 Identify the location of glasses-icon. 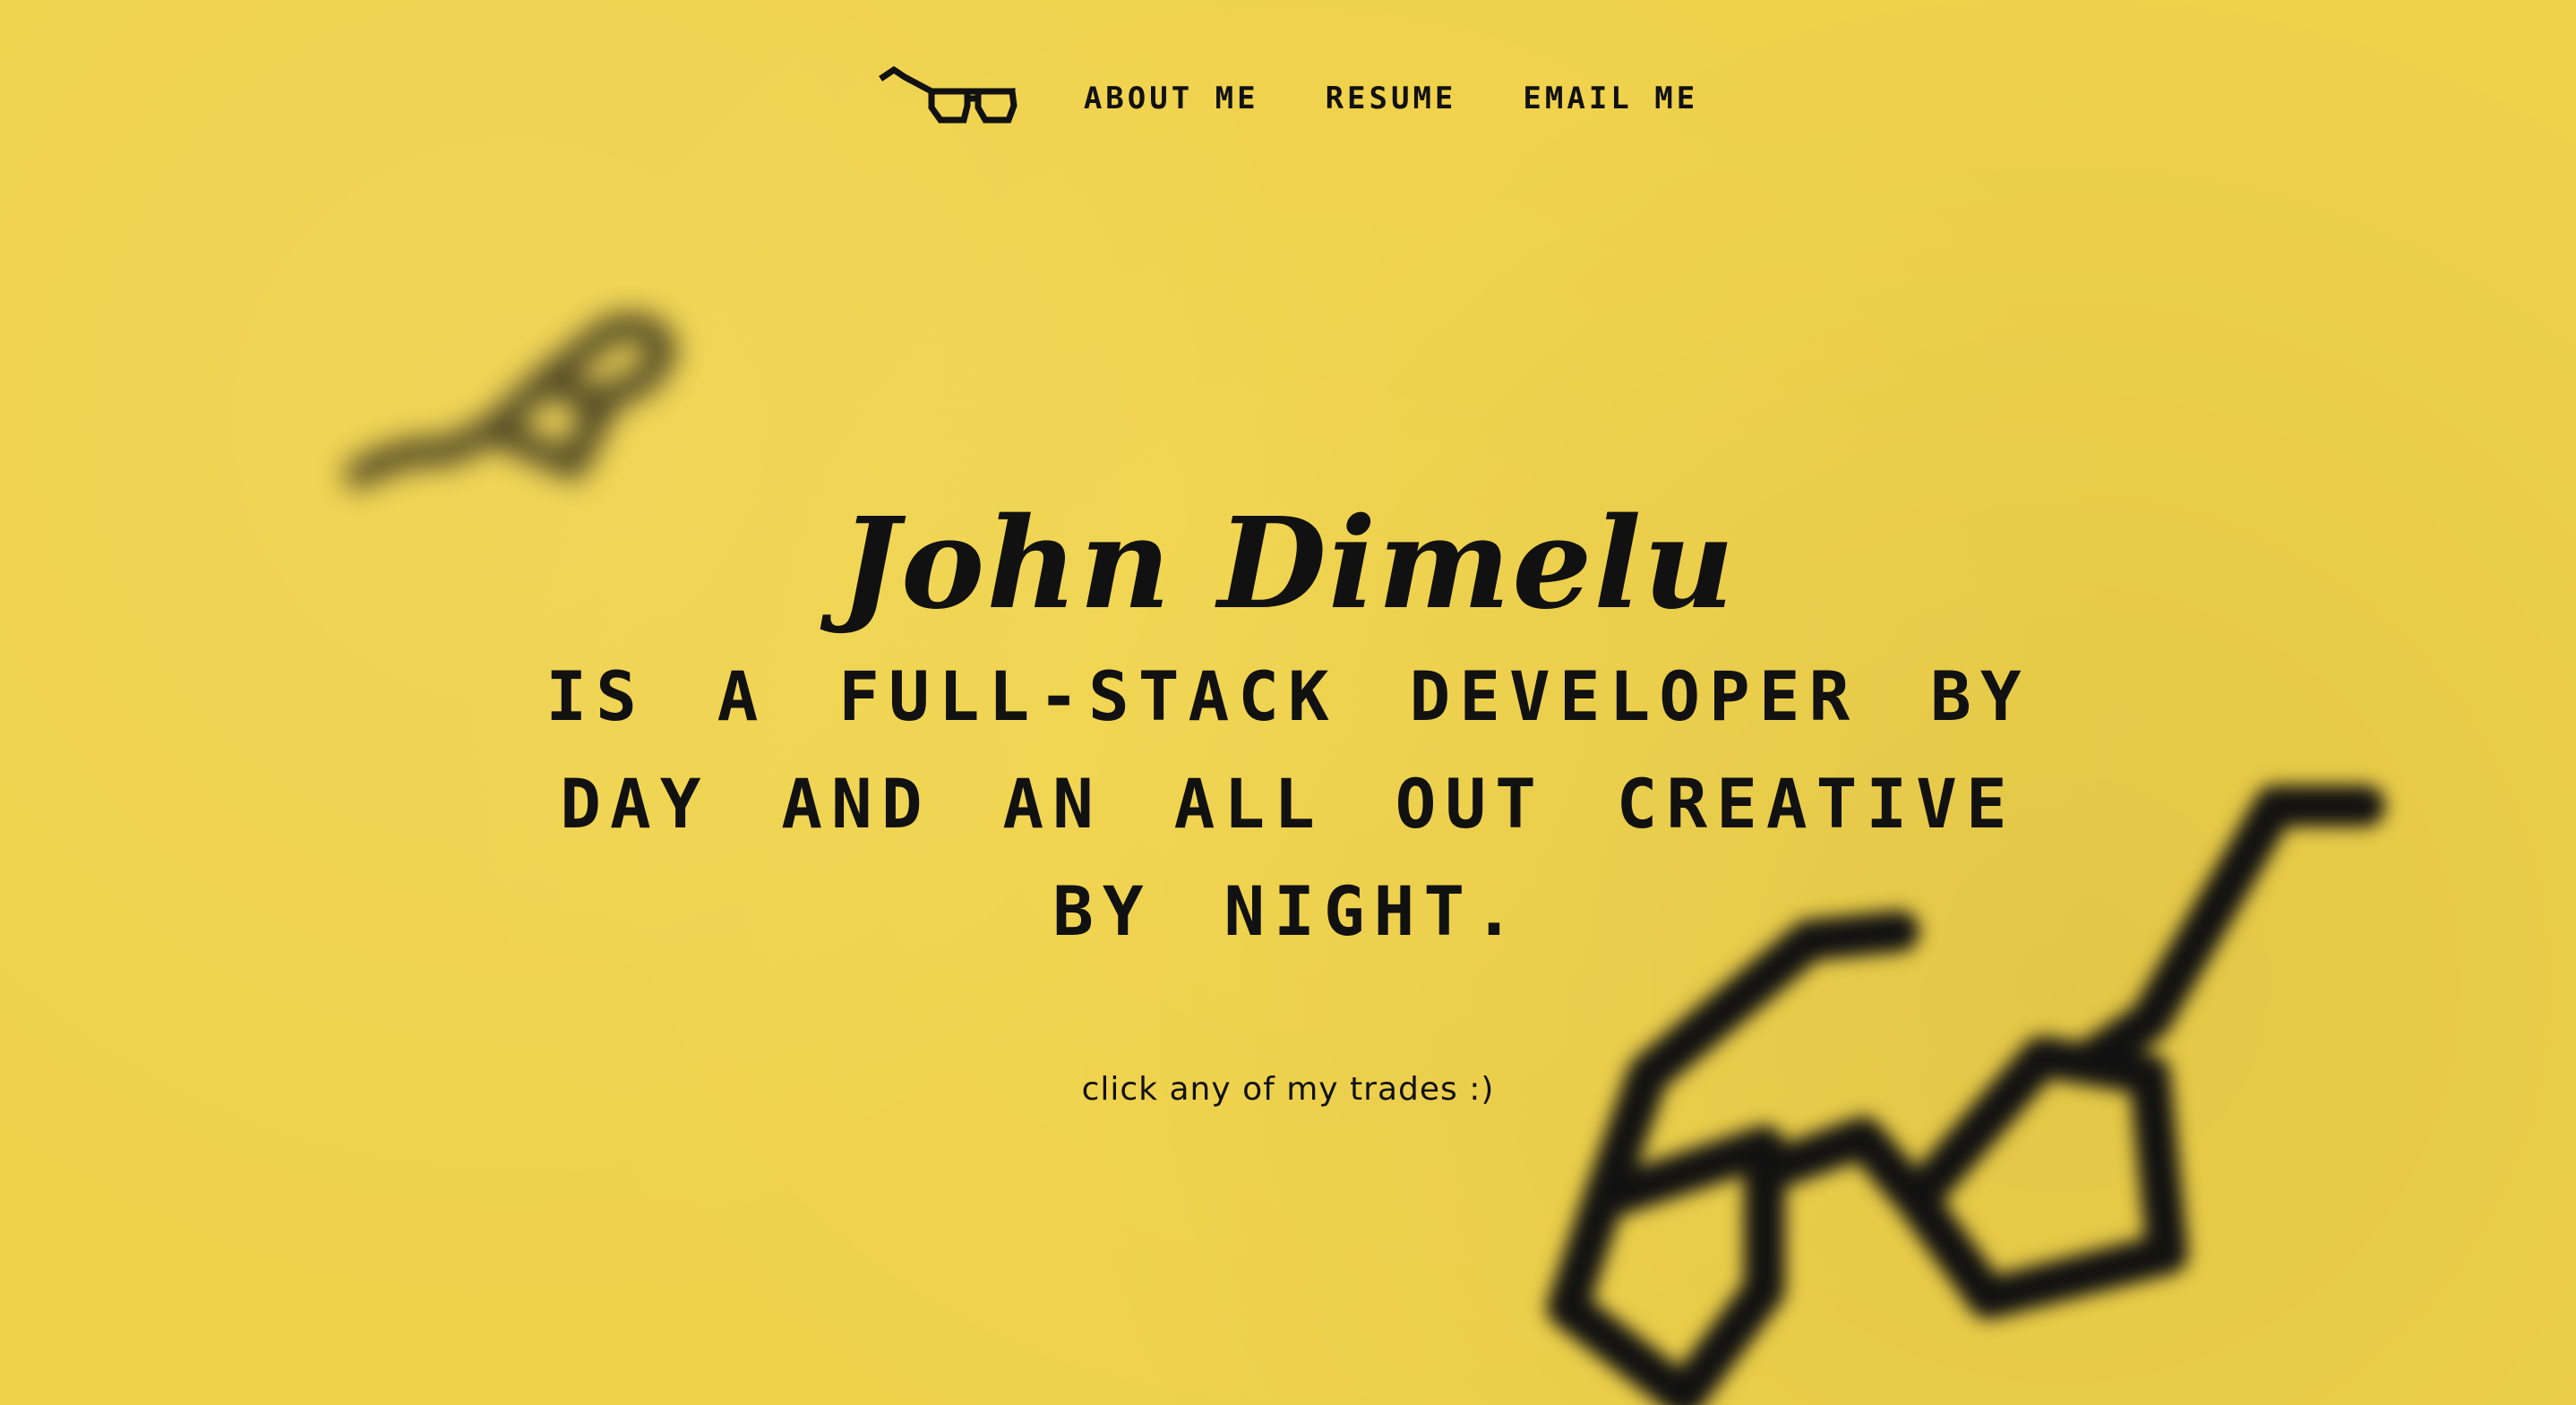
(949, 99).